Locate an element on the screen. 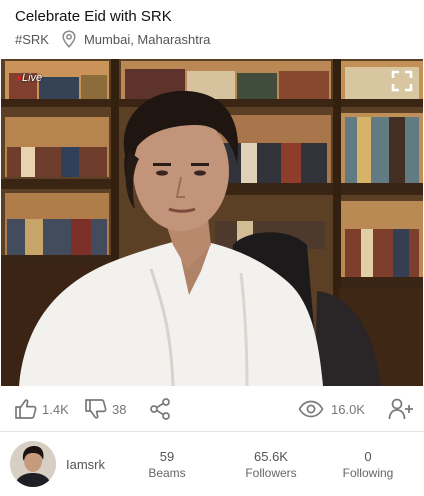 The image size is (424, 496). like-button: 1.4K is located at coordinates (41, 409).